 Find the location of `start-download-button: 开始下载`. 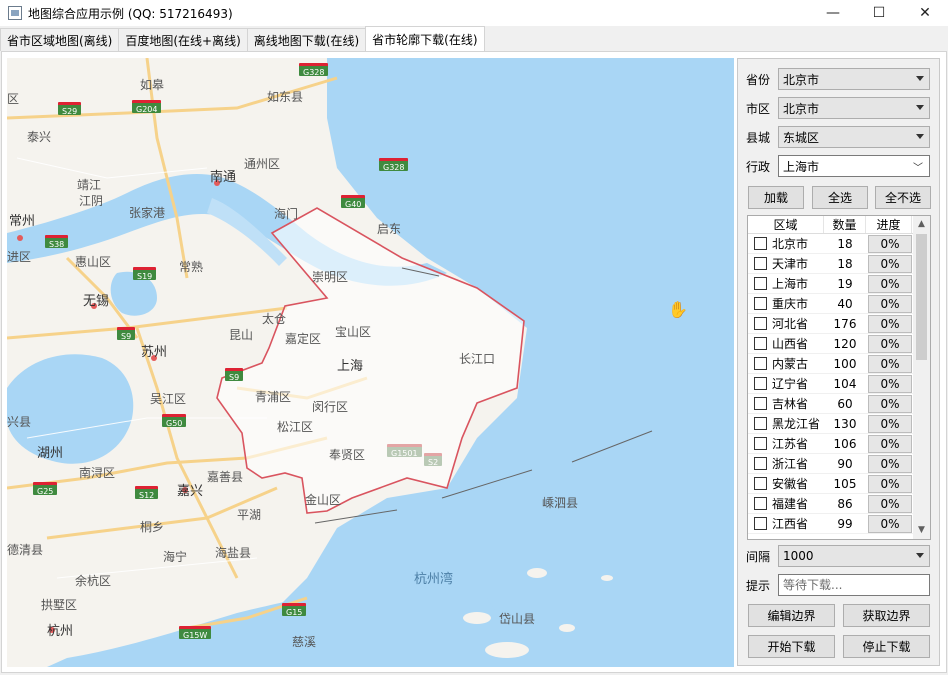

start-download-button: 开始下载 is located at coordinates (791, 646).